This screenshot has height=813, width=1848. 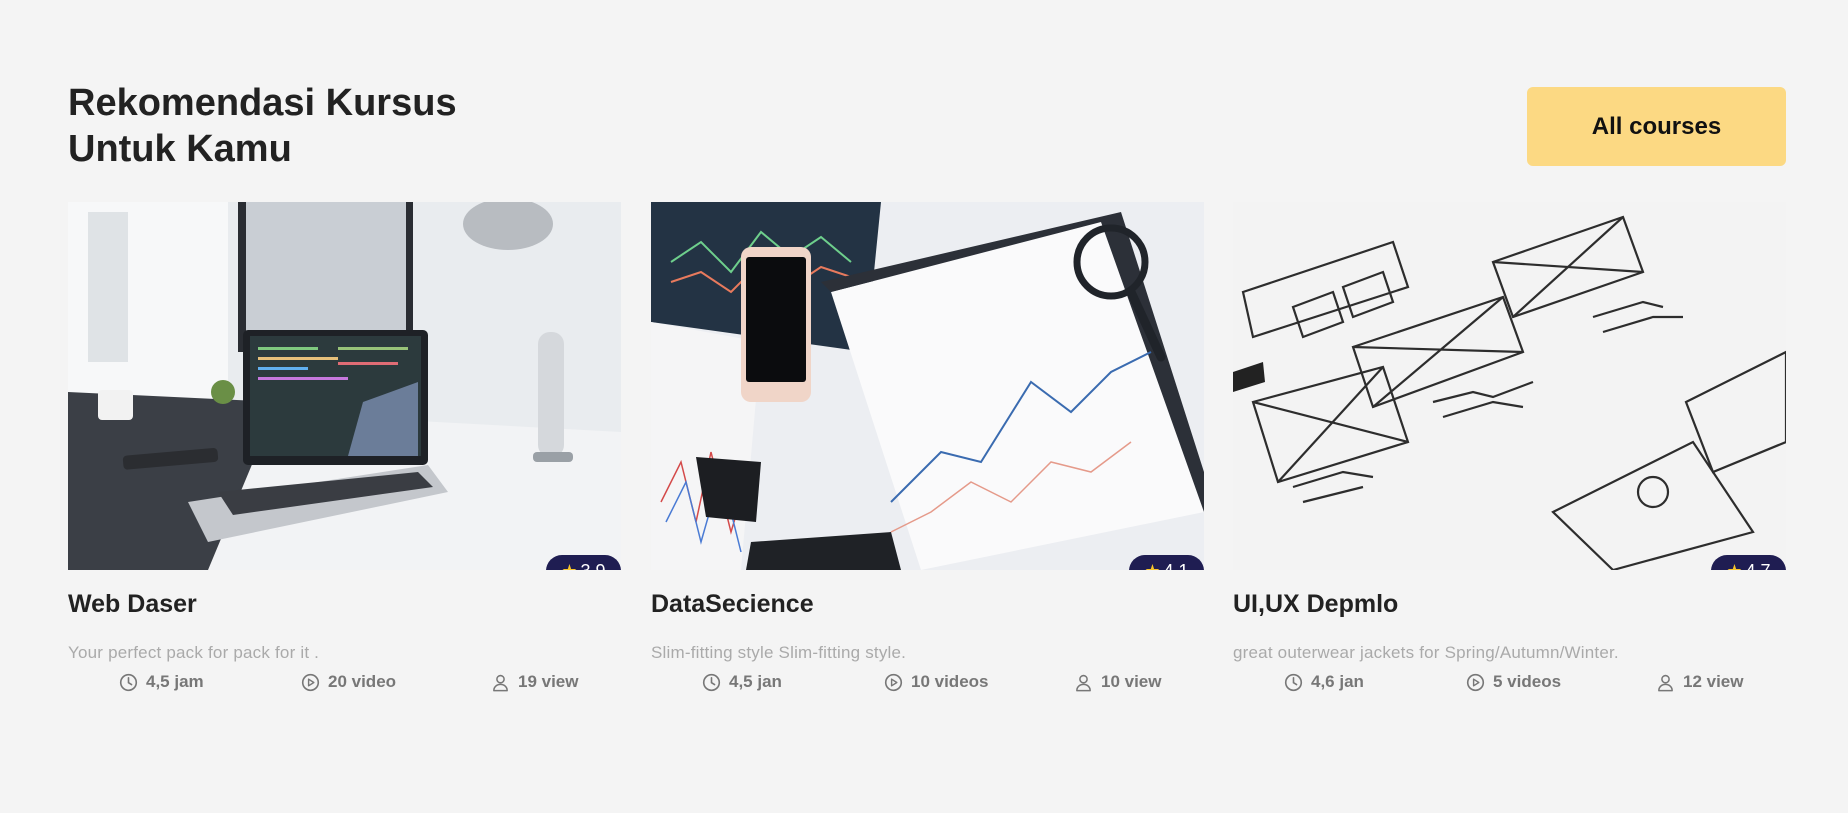 What do you see at coordinates (132, 604) in the screenshot?
I see `course-title: Web Daser` at bounding box center [132, 604].